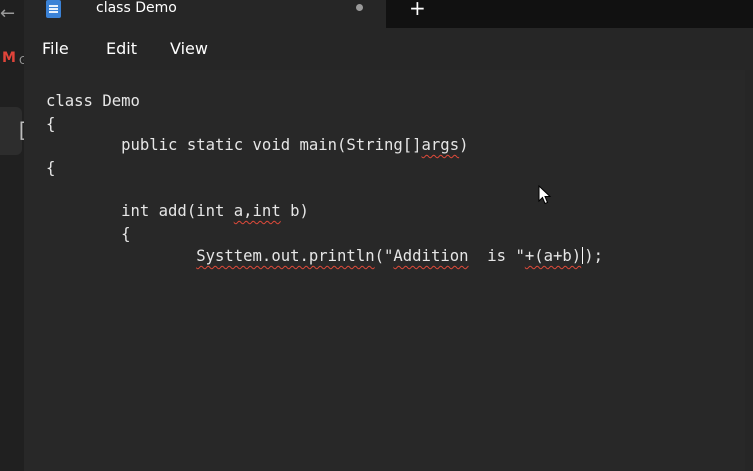  What do you see at coordinates (388, 14) in the screenshot?
I see `title-bar: class Demo +` at bounding box center [388, 14].